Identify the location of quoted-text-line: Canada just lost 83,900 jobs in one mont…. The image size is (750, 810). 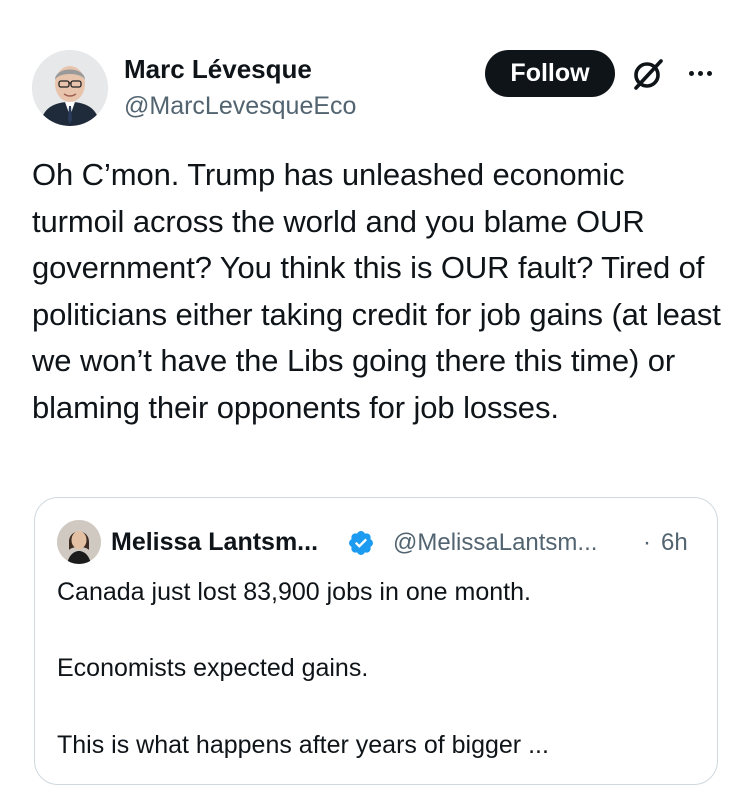
(294, 592).